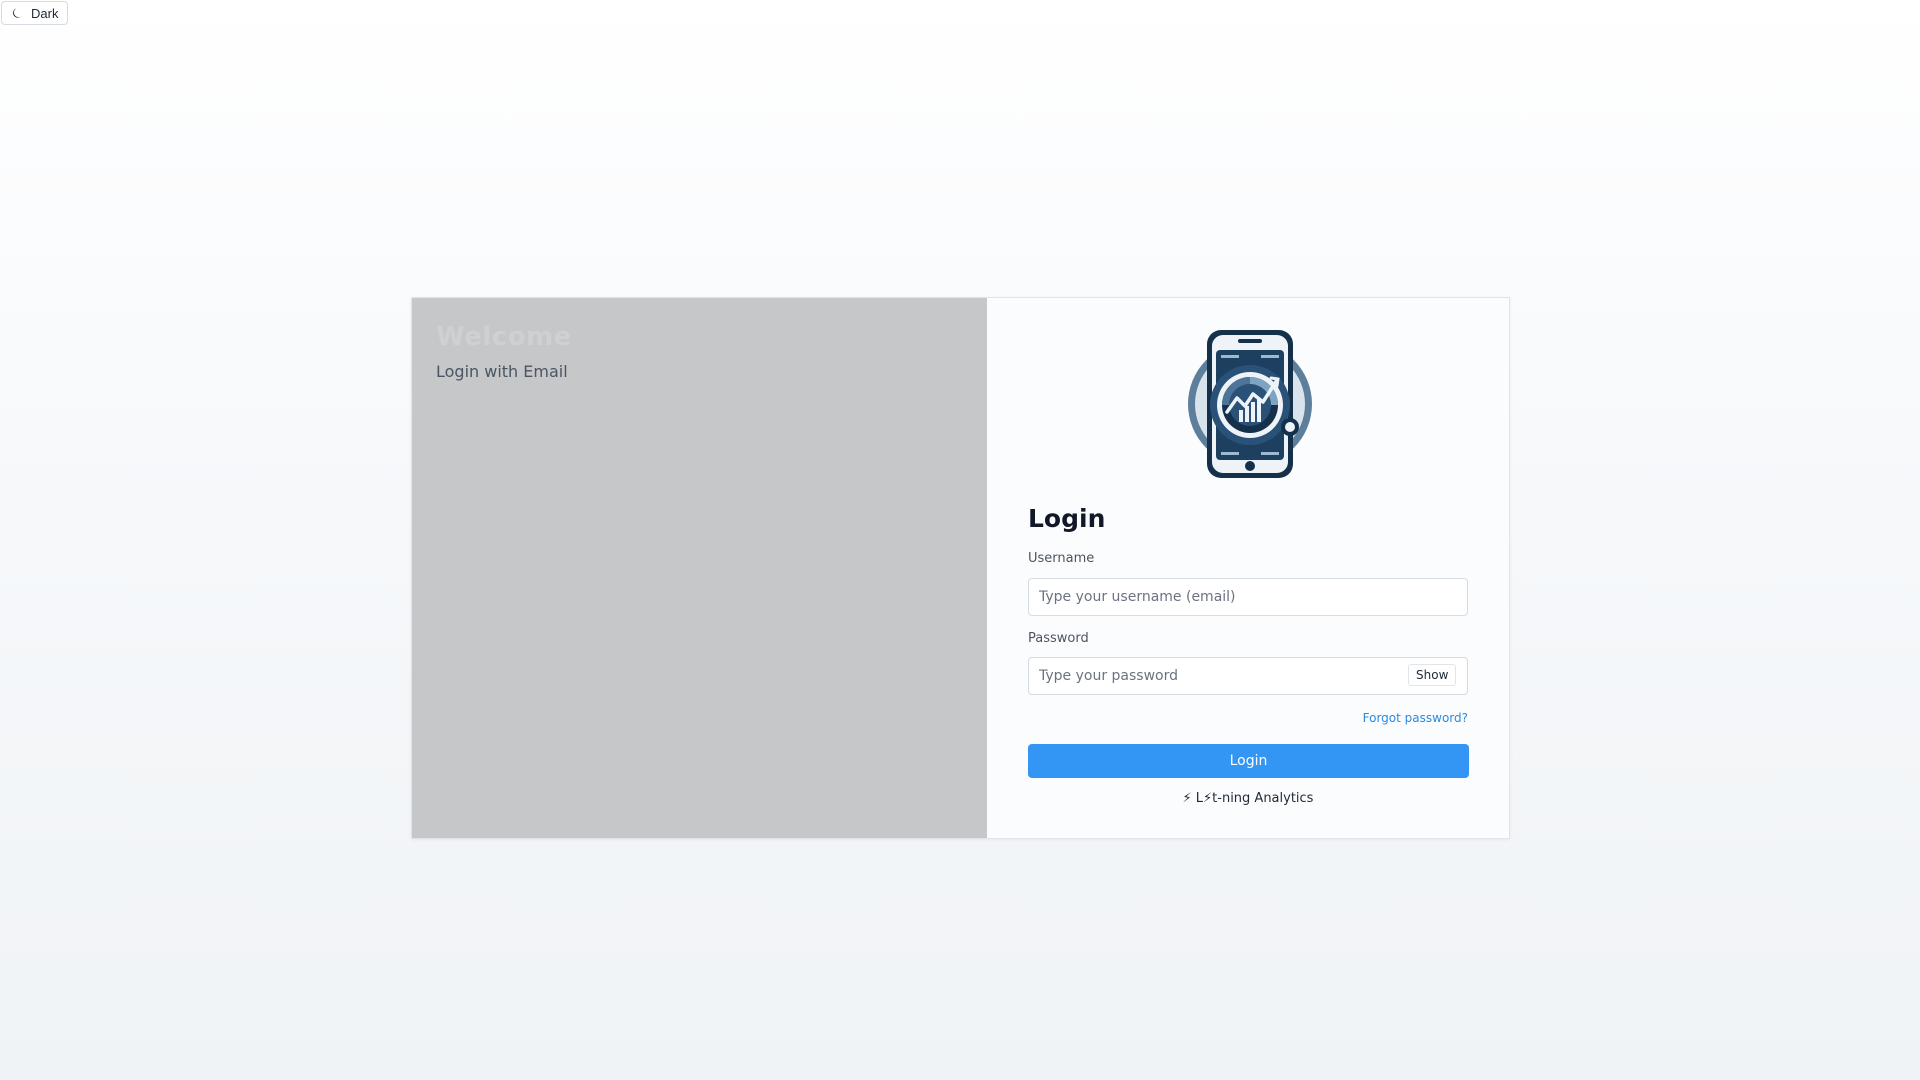  I want to click on forgot-password-link: Forgot password?, so click(1415, 718).